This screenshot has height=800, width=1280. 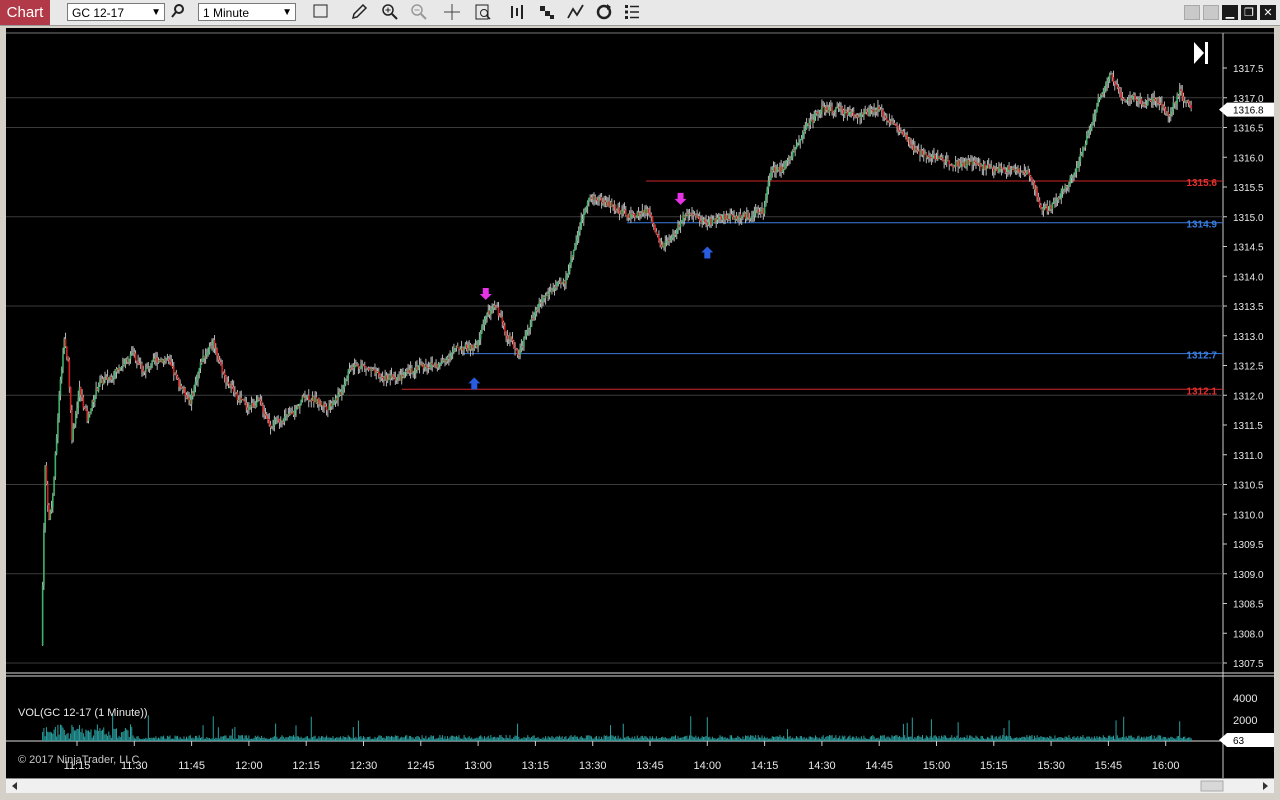 What do you see at coordinates (548, 12) in the screenshot?
I see `strategies-icon` at bounding box center [548, 12].